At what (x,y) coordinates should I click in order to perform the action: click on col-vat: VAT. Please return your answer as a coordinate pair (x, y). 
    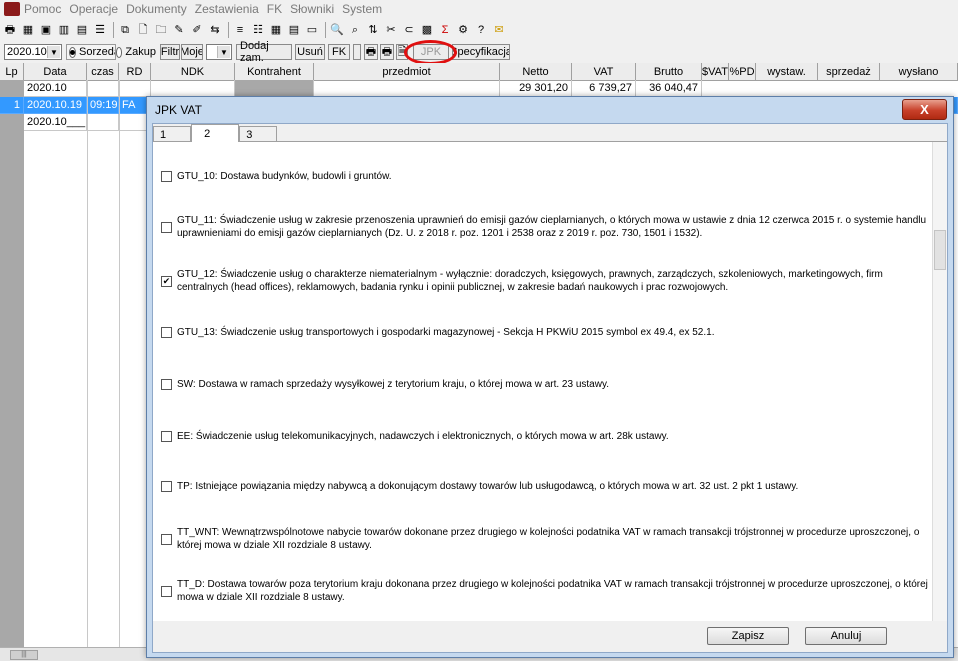
    Looking at the image, I should click on (604, 71).